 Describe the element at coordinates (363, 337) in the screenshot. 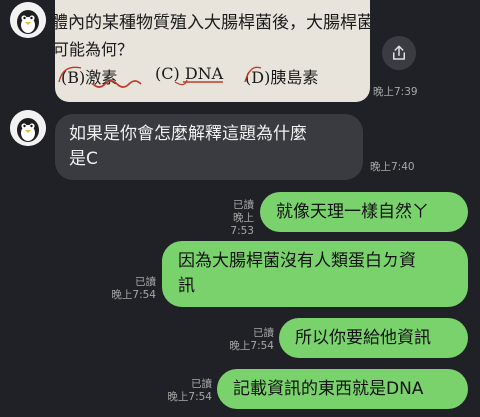

I see `message-text: 所以你要給他資訊` at that location.